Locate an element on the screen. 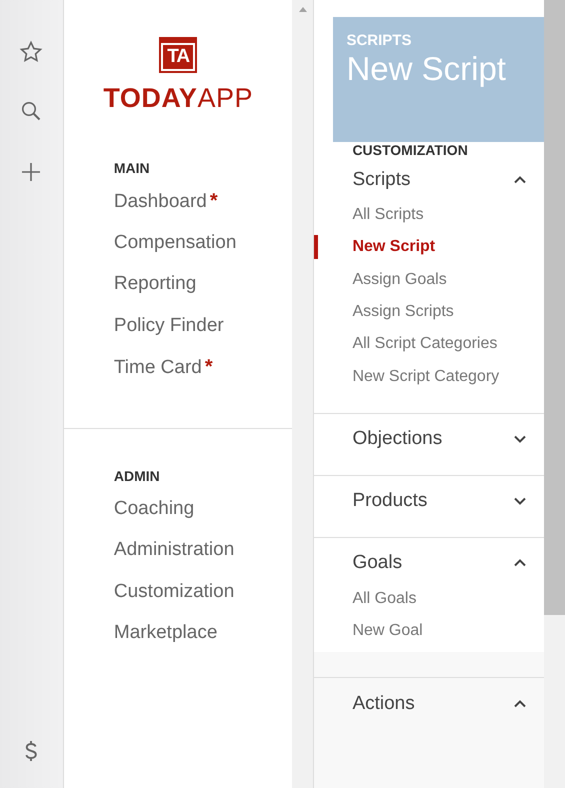  page-eyebrow: SCRIPTS is located at coordinates (379, 40).